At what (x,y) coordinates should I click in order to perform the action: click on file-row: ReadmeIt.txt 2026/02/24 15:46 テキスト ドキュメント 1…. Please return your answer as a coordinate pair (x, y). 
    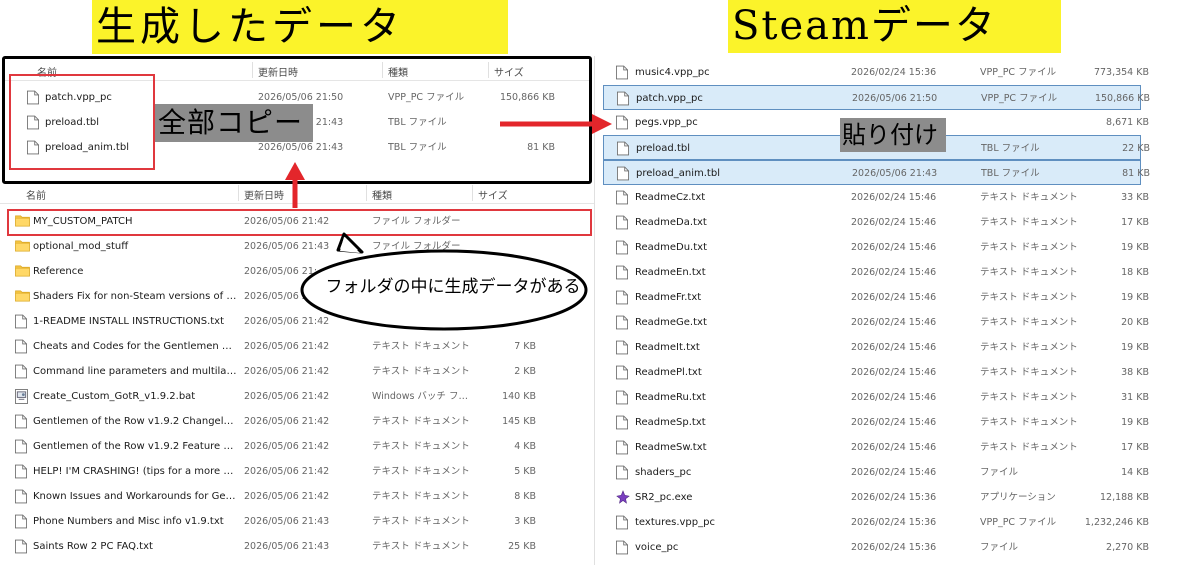
    Looking at the image, I should click on (876, 347).